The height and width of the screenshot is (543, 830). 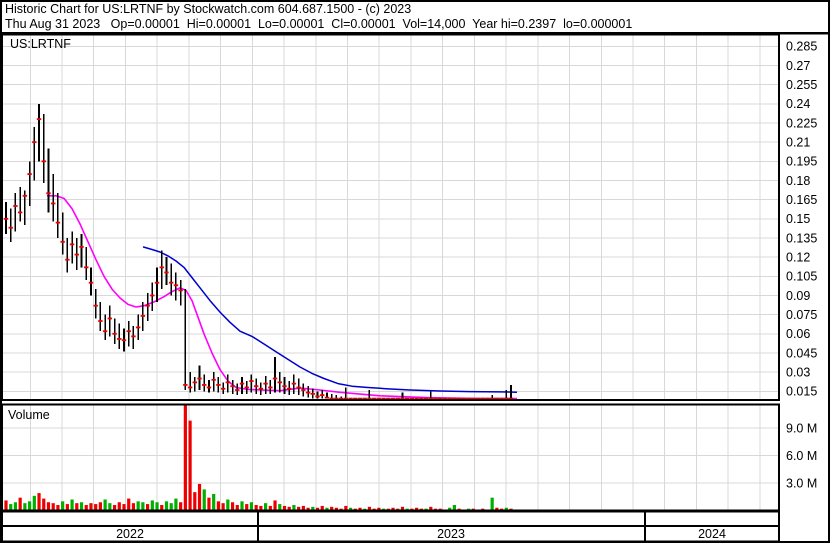 I want to click on price-axis-tick-label: 0.045, so click(x=801, y=353).